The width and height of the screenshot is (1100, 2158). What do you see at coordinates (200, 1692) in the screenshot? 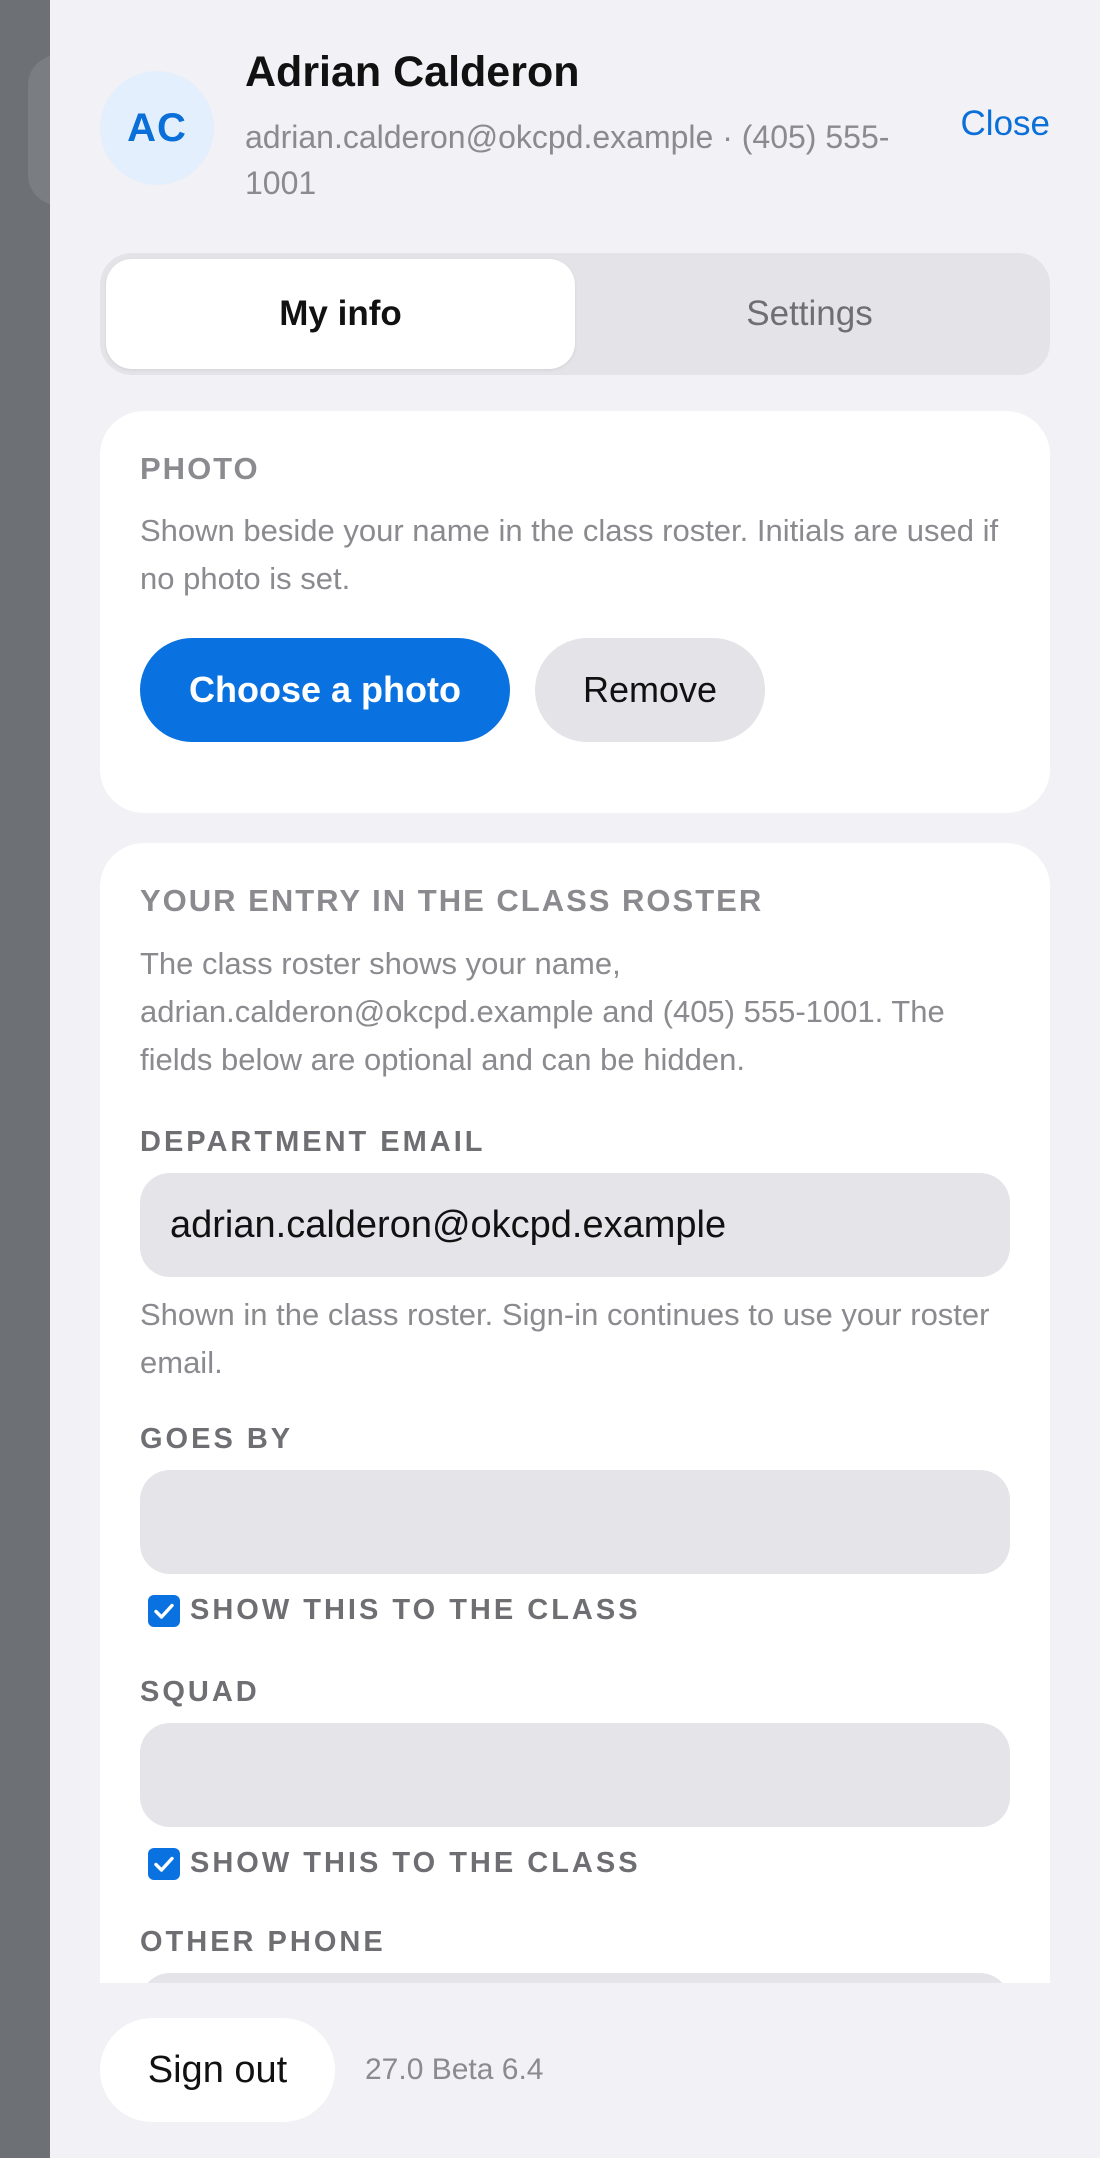
I see `squad-label: SQUAD` at bounding box center [200, 1692].